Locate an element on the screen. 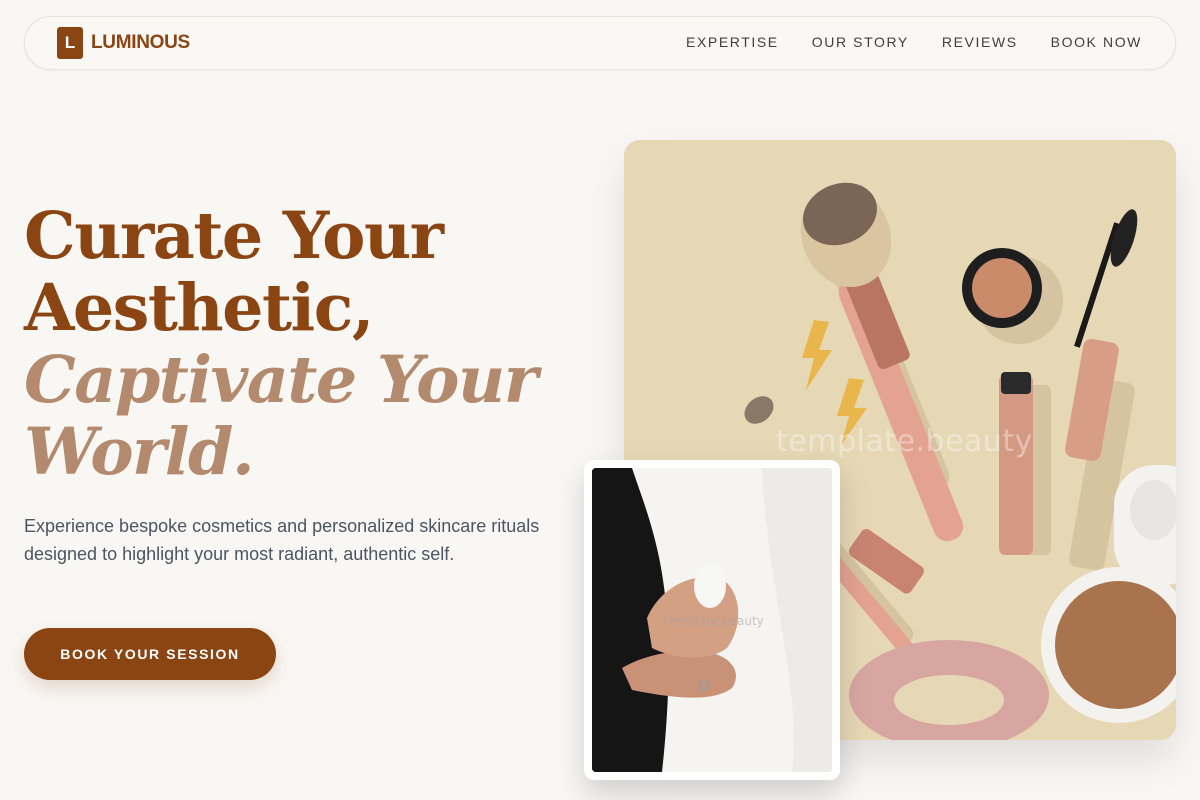  cream-pot-icon is located at coordinates (1002, 288).